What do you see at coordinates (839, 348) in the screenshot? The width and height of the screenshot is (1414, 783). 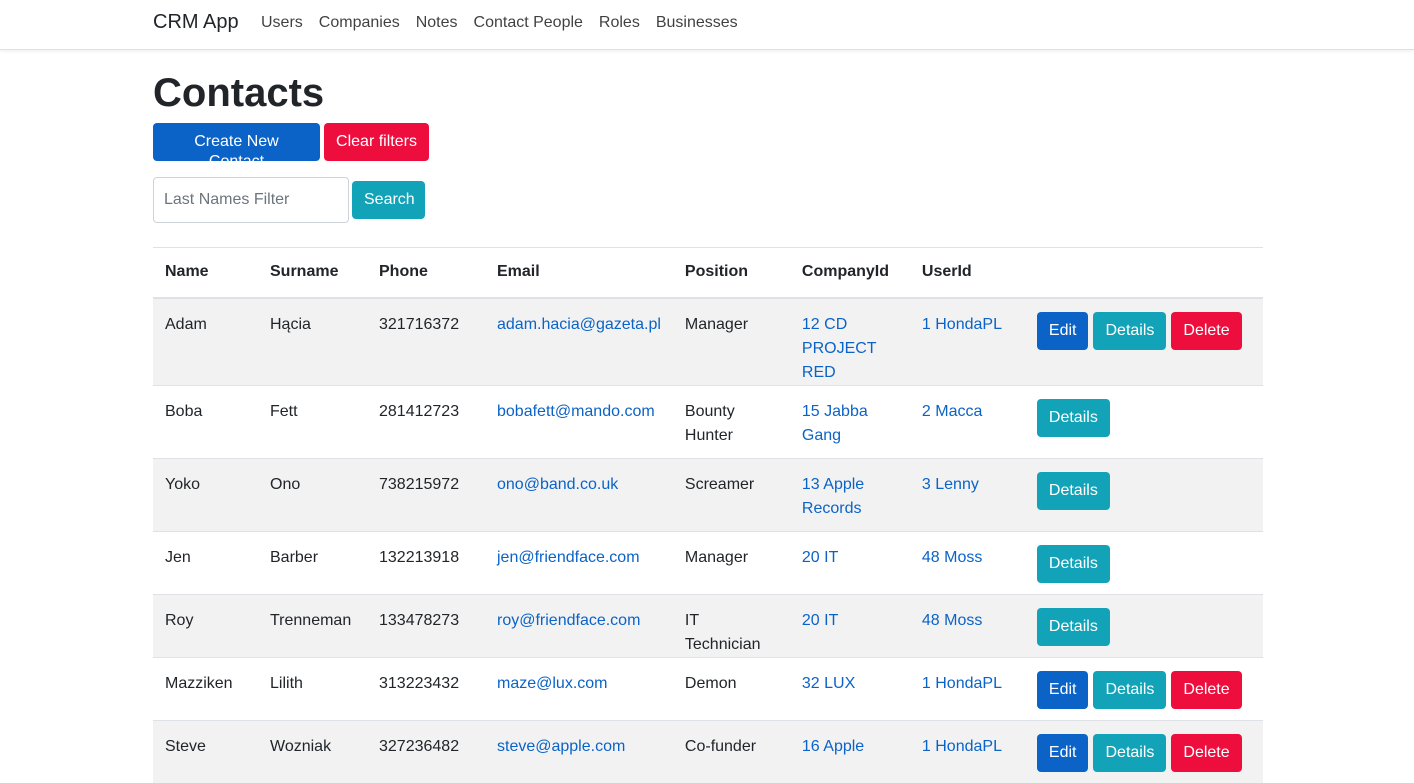 I see `company-link: 12 CD PROJECT RED` at bounding box center [839, 348].